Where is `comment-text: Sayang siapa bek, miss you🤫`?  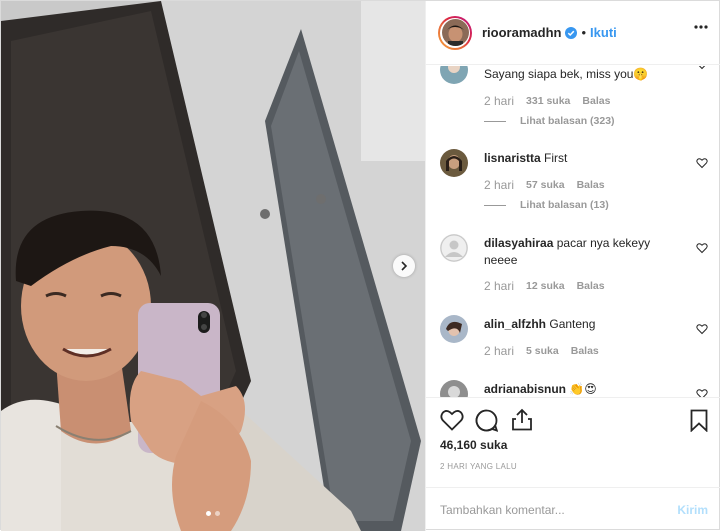 comment-text: Sayang siapa bek, miss you🤫 is located at coordinates (584, 74).